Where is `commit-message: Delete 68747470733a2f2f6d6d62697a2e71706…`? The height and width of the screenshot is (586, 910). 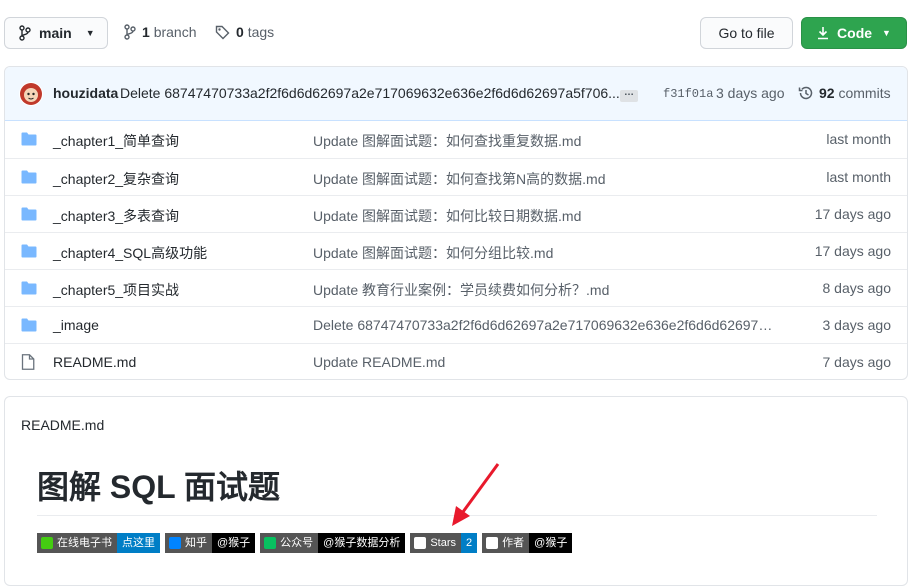
commit-message: Delete 68747470733a2f2f6d6d62697a2e71706… is located at coordinates (370, 93).